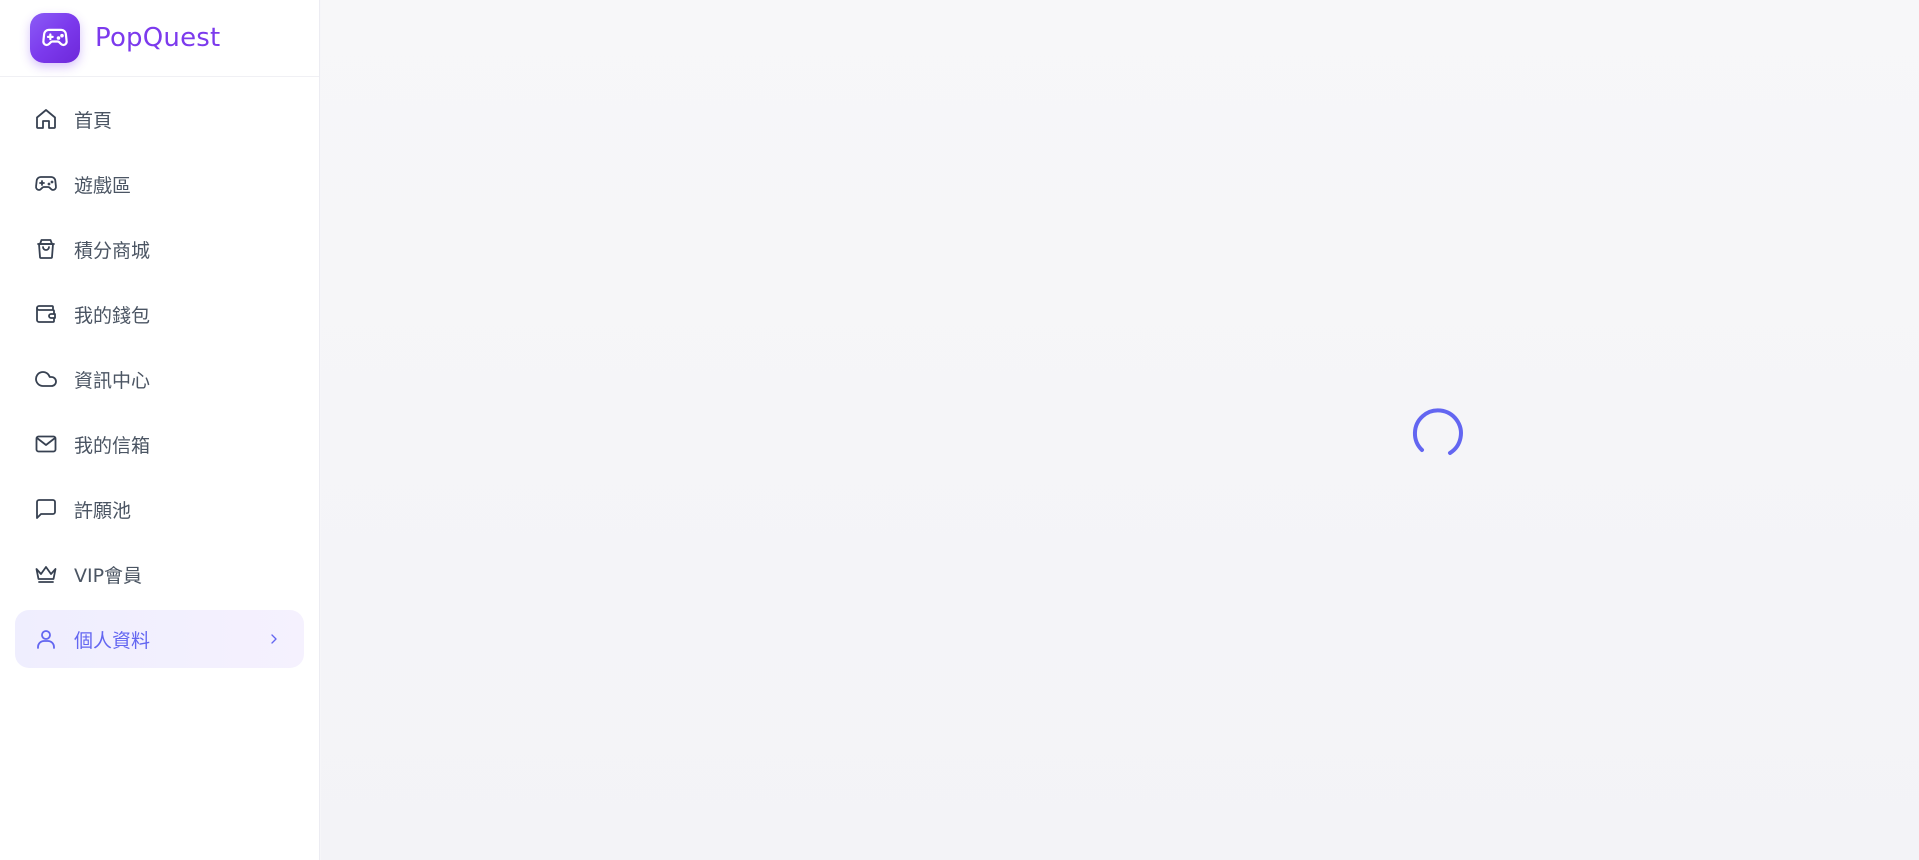 The height and width of the screenshot is (860, 1919). What do you see at coordinates (159, 184) in the screenshot?
I see `sidebar-item-games: 遊戲區` at bounding box center [159, 184].